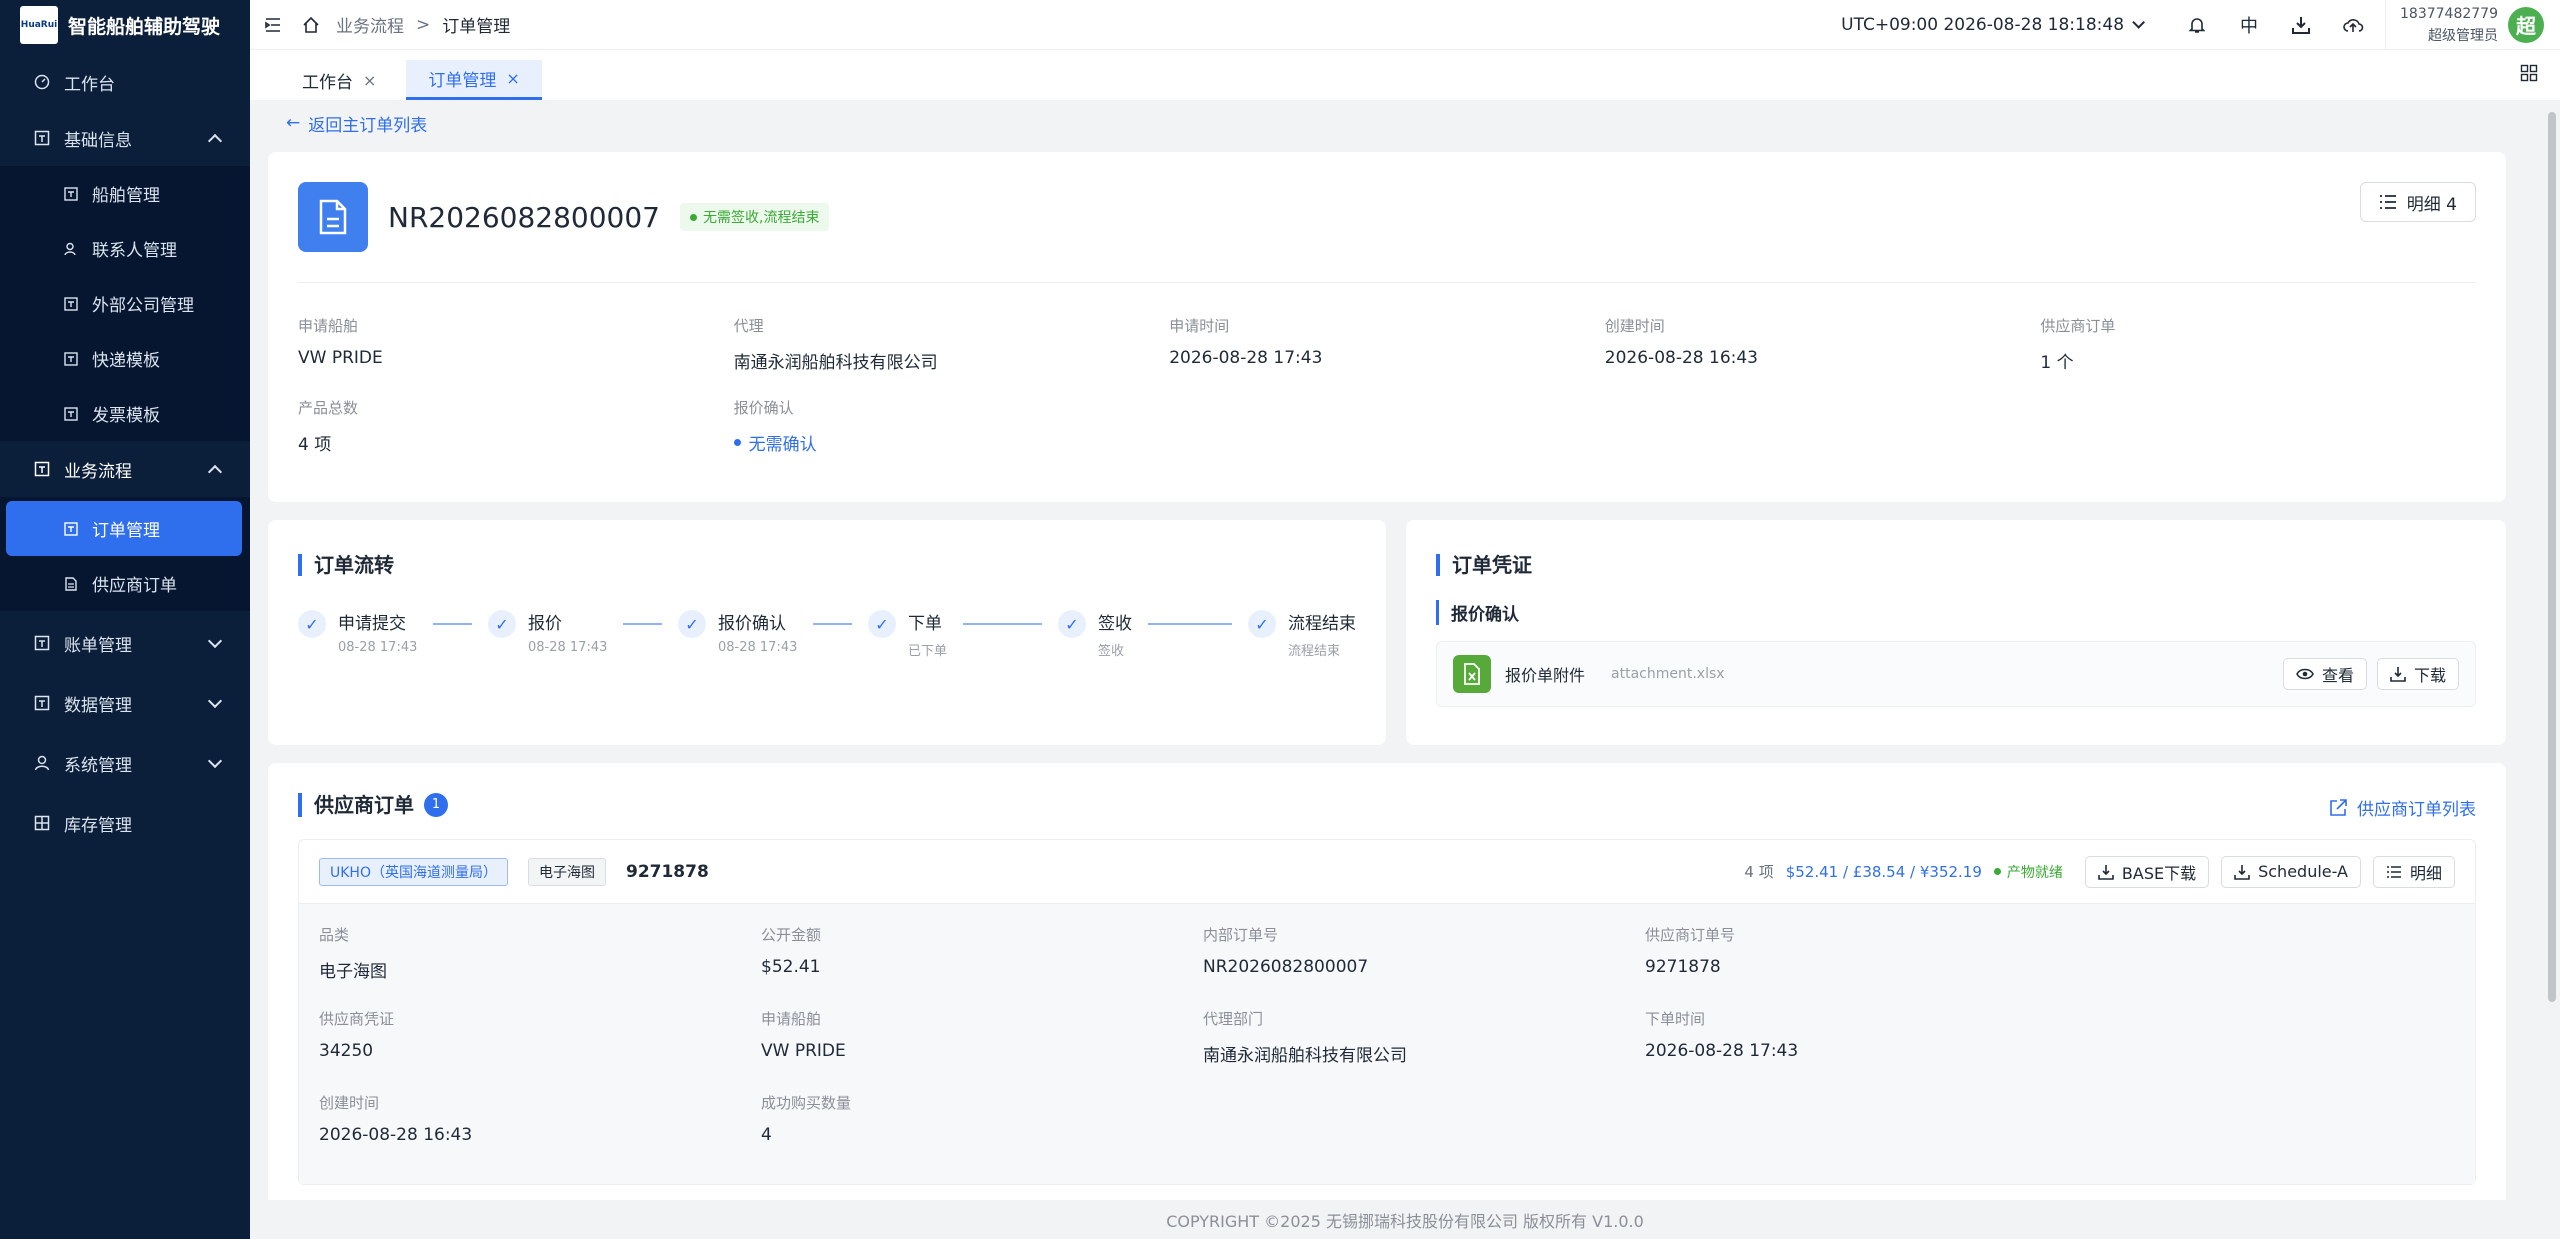 This screenshot has height=1239, width=2560. I want to click on sidebar-item-business-flow: 业务流程, so click(125, 469).